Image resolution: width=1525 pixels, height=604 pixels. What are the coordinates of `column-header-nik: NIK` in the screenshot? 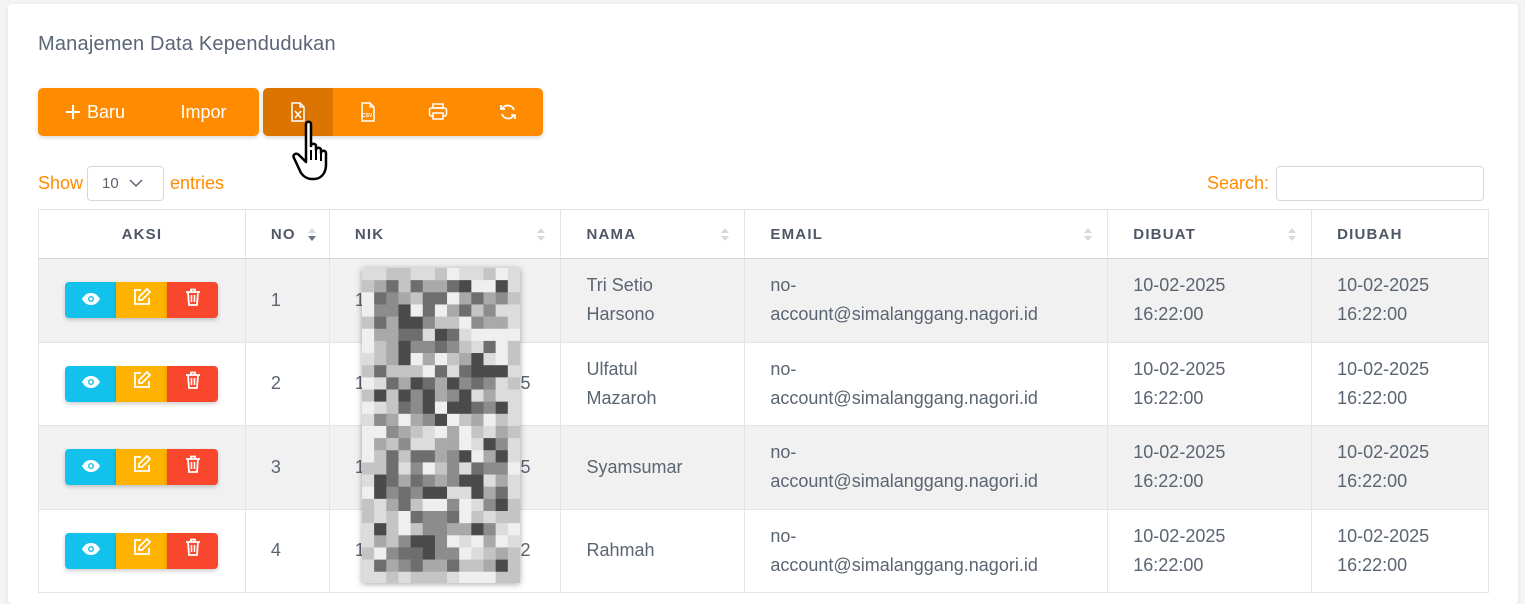 It's located at (445, 234).